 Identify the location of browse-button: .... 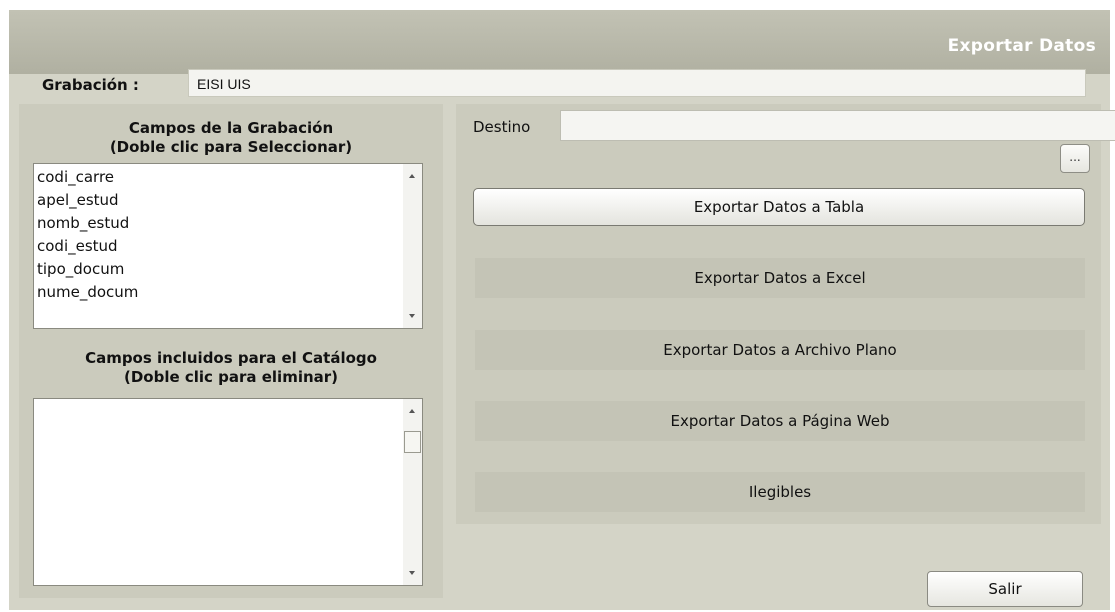
(1075, 158).